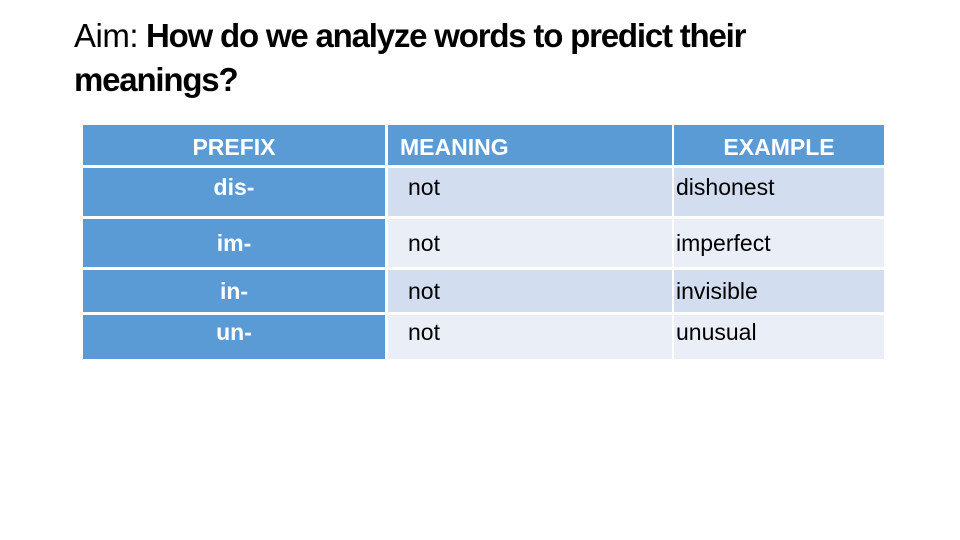 The width and height of the screenshot is (960, 540). I want to click on example-cell: unusual, so click(779, 337).